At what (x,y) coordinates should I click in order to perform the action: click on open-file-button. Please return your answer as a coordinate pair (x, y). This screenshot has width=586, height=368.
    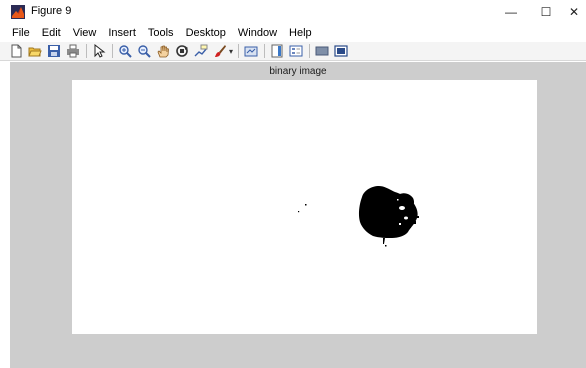
    Looking at the image, I should click on (35, 51).